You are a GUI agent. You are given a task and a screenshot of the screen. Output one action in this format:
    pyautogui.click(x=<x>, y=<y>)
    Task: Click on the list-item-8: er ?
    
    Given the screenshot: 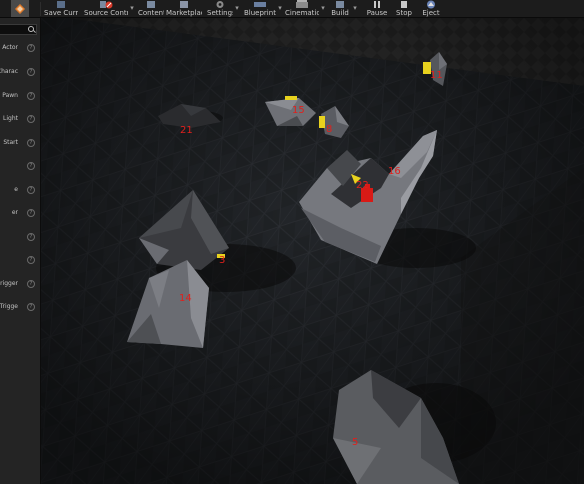 What is the action you would take?
    pyautogui.click(x=20, y=213)
    